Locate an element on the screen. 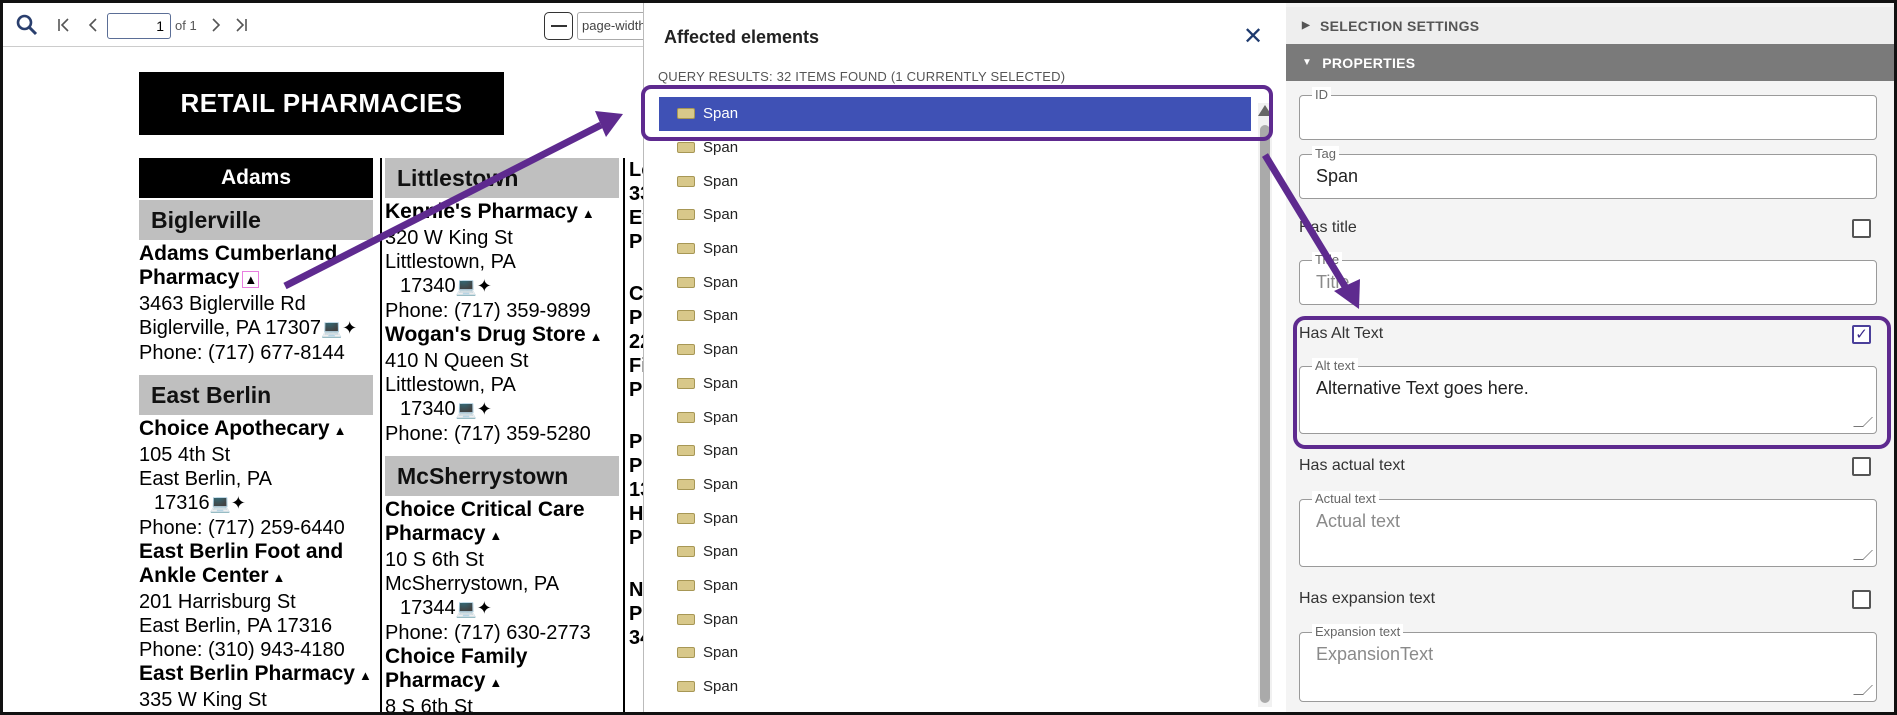 The height and width of the screenshot is (715, 1897). results-scrollbar is located at coordinates (1265, 405).